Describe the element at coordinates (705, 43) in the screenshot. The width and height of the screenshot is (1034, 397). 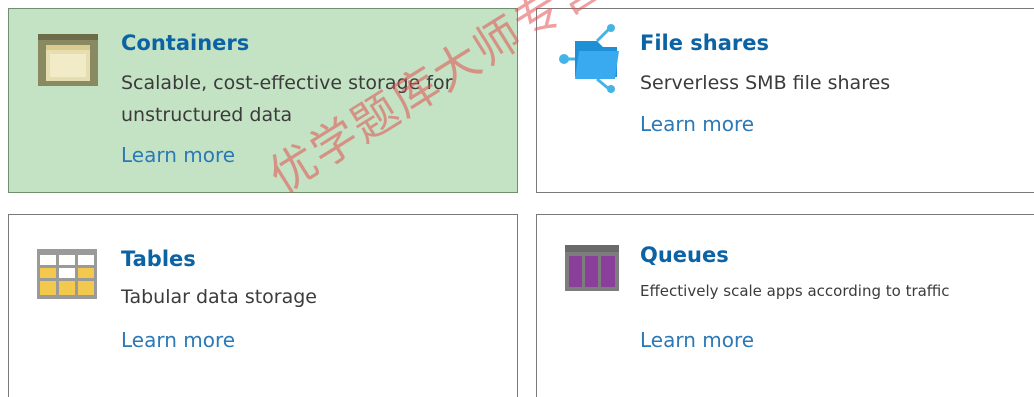
I see `card-title: File shares` at that location.